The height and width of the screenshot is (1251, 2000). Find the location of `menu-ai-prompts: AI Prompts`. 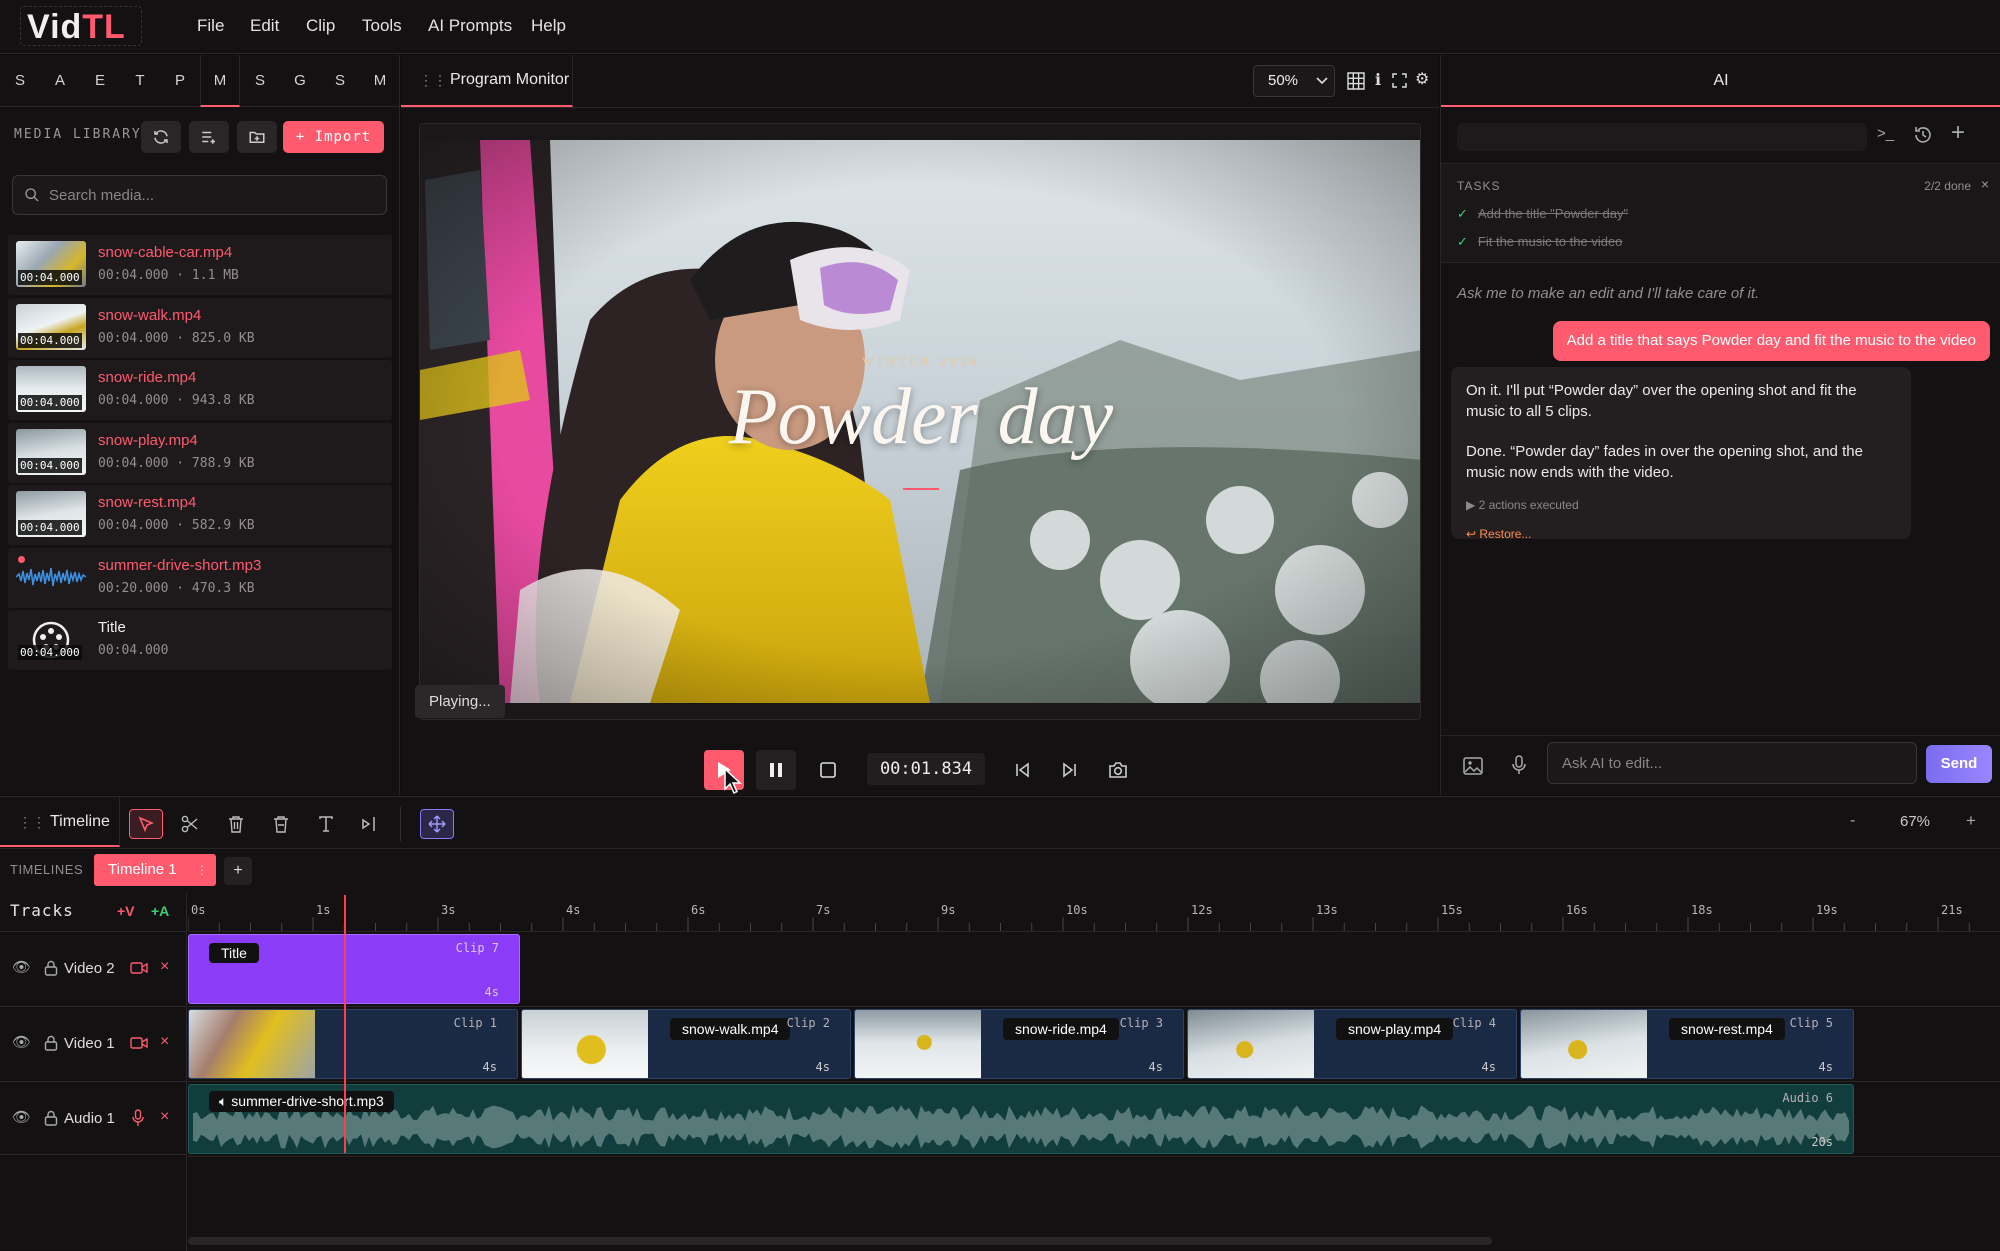

menu-ai-prompts: AI Prompts is located at coordinates (470, 26).